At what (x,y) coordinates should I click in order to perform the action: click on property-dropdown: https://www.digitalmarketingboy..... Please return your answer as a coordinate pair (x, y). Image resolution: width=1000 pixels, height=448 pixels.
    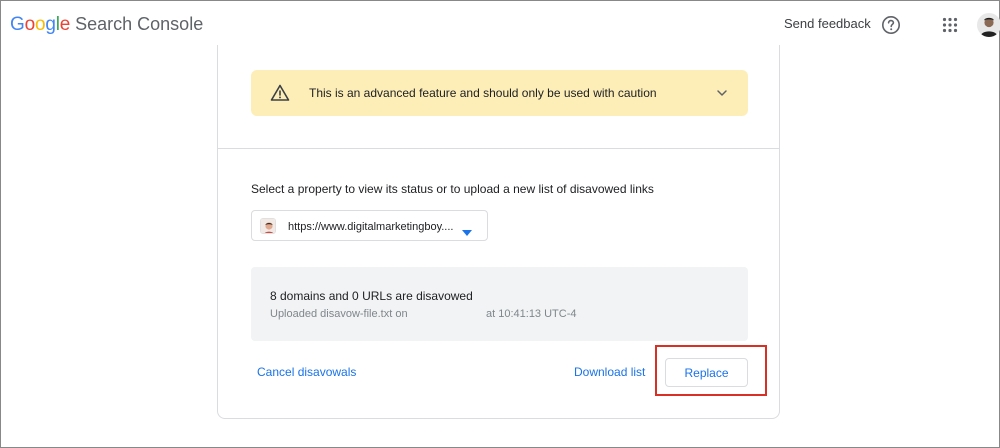
    Looking at the image, I should click on (369, 225).